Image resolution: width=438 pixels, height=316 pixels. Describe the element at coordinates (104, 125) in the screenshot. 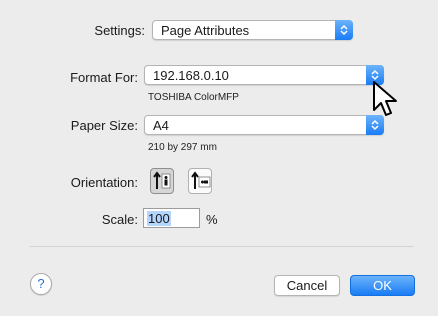

I see `paper-size-label: Paper Size:` at that location.